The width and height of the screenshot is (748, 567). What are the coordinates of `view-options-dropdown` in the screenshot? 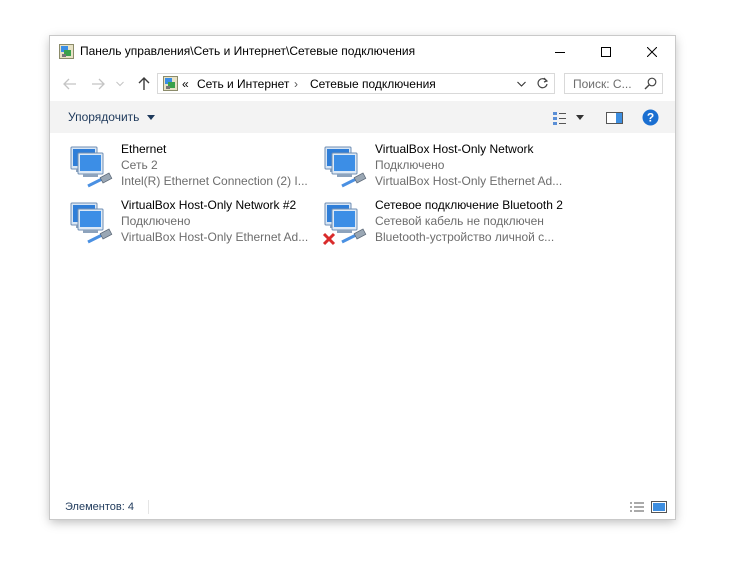 It's located at (580, 117).